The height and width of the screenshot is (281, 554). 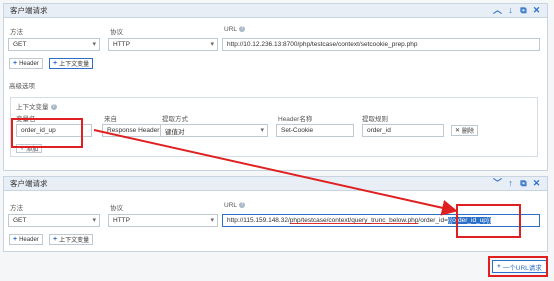 I want to click on col-source: 来自, so click(x=110, y=119).